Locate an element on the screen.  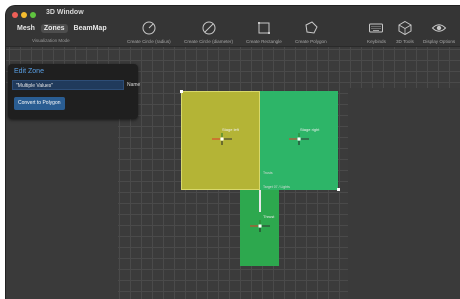
canvas-annotation: Target 07 / Lights is located at coordinates (276, 187).